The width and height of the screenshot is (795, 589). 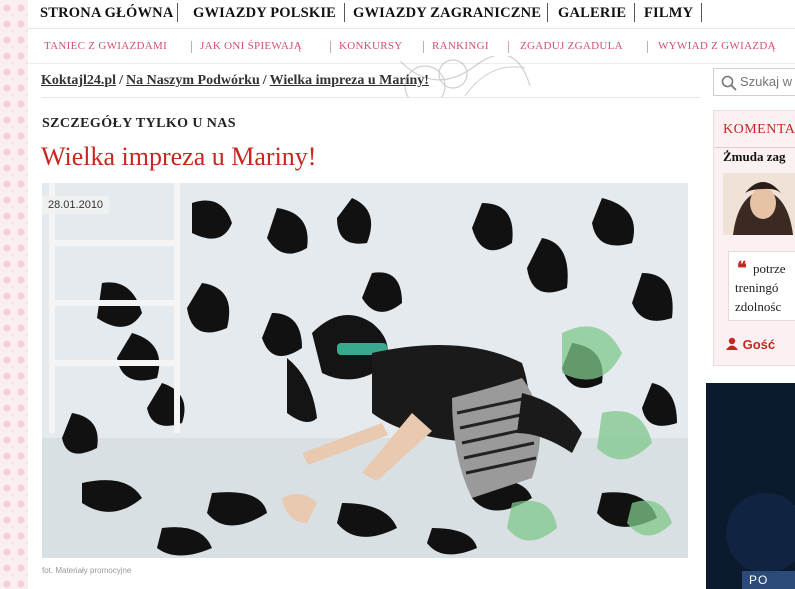 What do you see at coordinates (349, 80) in the screenshot?
I see `breadcrumb-current-link: Wielka impreza u Mariny!` at bounding box center [349, 80].